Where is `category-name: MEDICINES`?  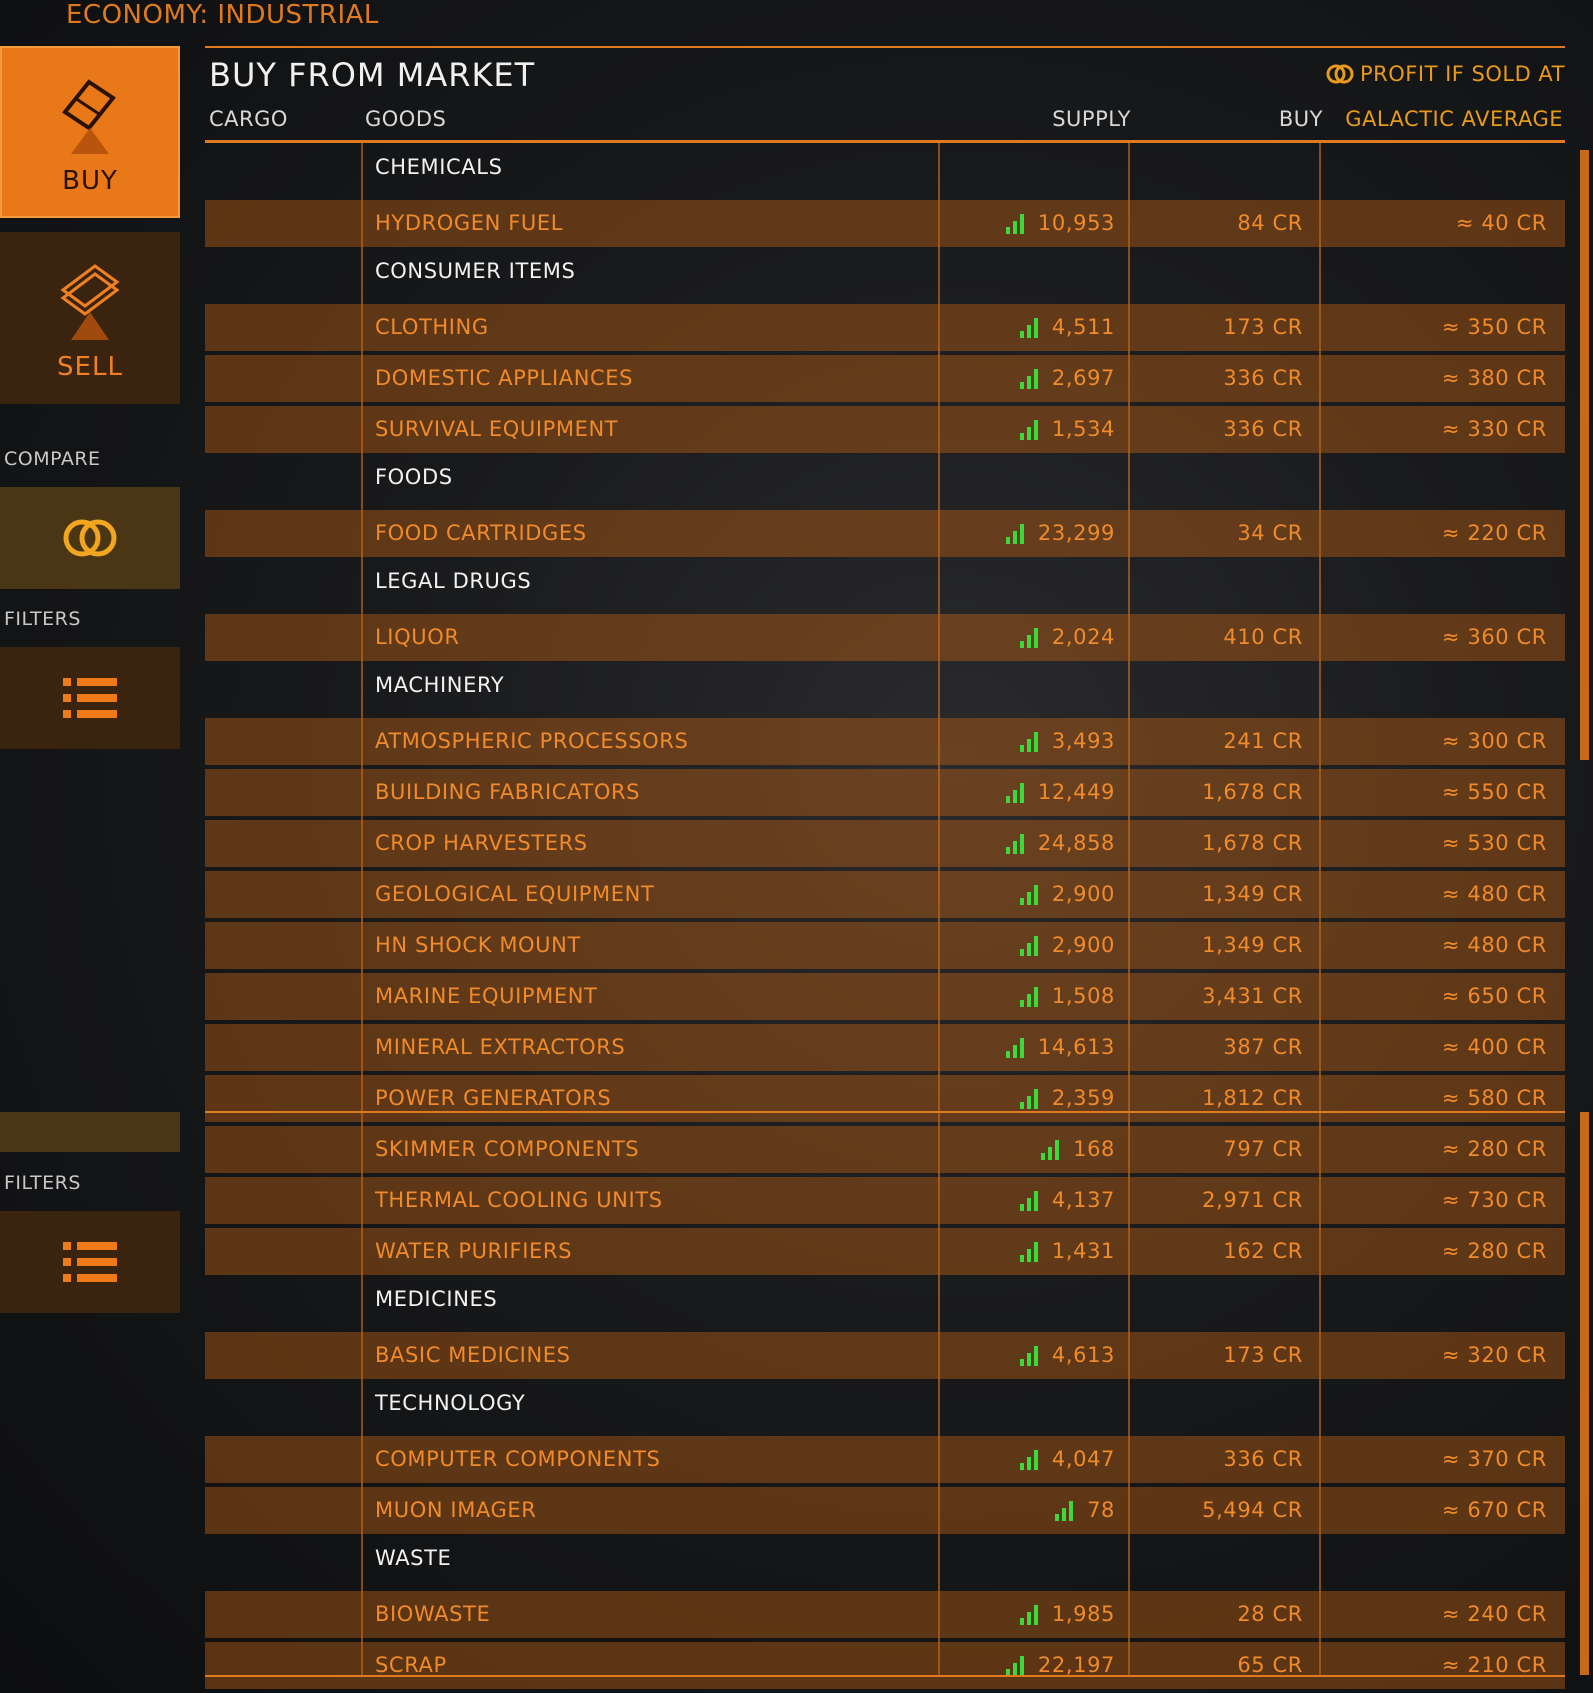
category-name: MEDICINES is located at coordinates (436, 1299).